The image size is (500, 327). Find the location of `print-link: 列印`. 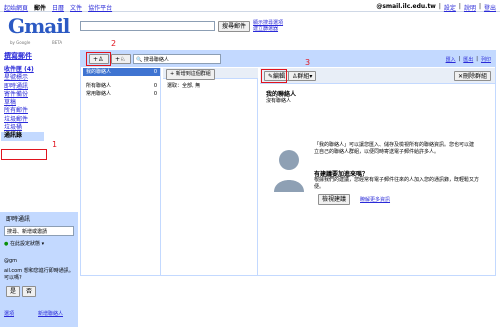

print-link: 列印 is located at coordinates (486, 59).